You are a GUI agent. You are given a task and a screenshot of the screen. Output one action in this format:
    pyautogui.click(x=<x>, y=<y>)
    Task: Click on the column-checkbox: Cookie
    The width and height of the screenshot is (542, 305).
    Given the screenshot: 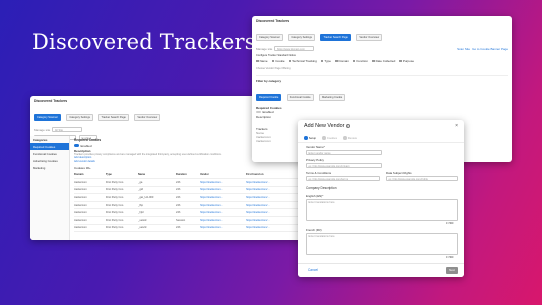 What is the action you would take?
    pyautogui.click(x=278, y=61)
    